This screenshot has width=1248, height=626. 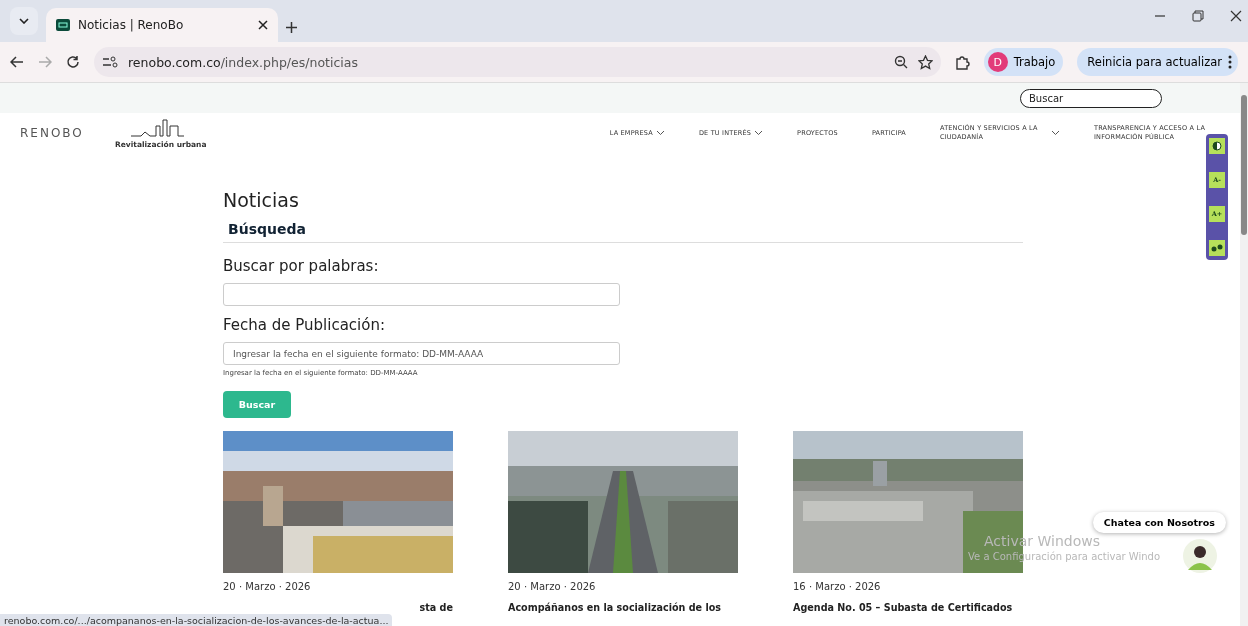 What do you see at coordinates (997, 62) in the screenshot?
I see `avatar-circle: D` at bounding box center [997, 62].